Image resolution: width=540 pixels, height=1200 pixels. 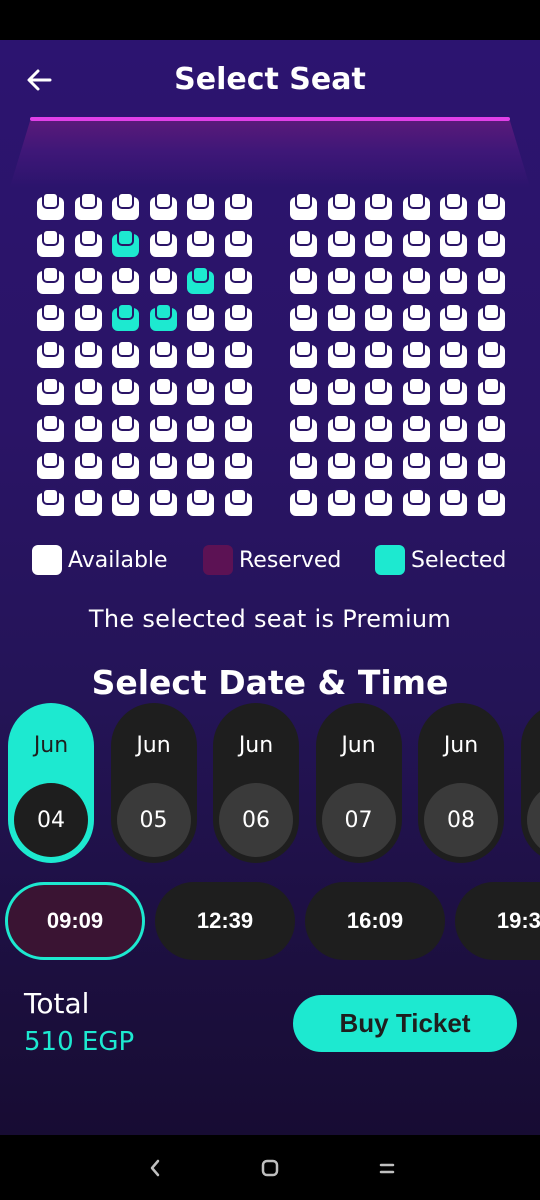 What do you see at coordinates (238, 317) in the screenshot?
I see `seat-left-r4-c6` at bounding box center [238, 317].